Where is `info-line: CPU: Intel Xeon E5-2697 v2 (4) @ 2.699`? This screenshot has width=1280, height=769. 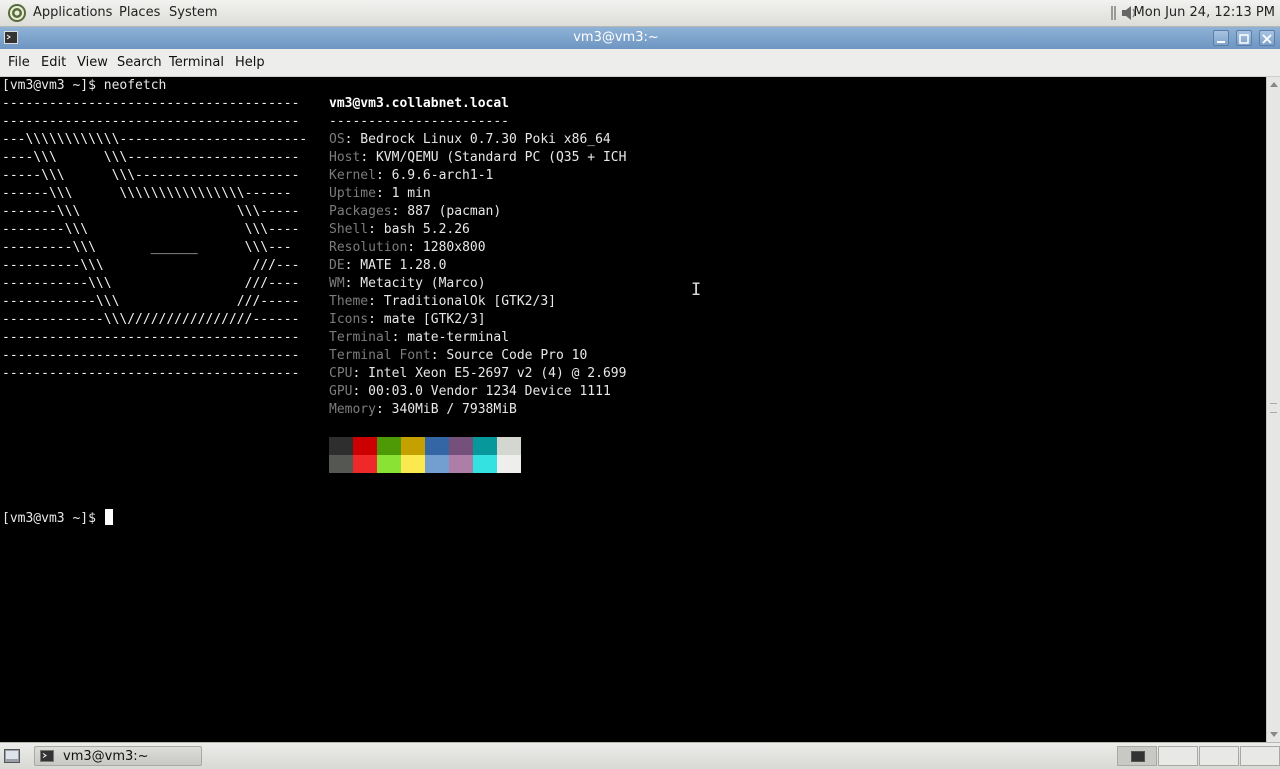
info-line: CPU: Intel Xeon E5-2697 v2 (4) @ 2.699 is located at coordinates (477, 374).